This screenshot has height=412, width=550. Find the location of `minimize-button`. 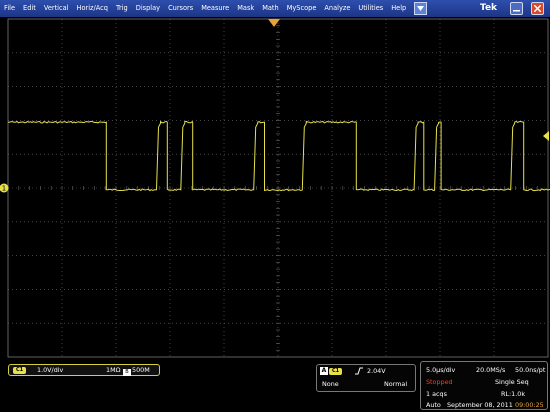

minimize-button is located at coordinates (516, 8).